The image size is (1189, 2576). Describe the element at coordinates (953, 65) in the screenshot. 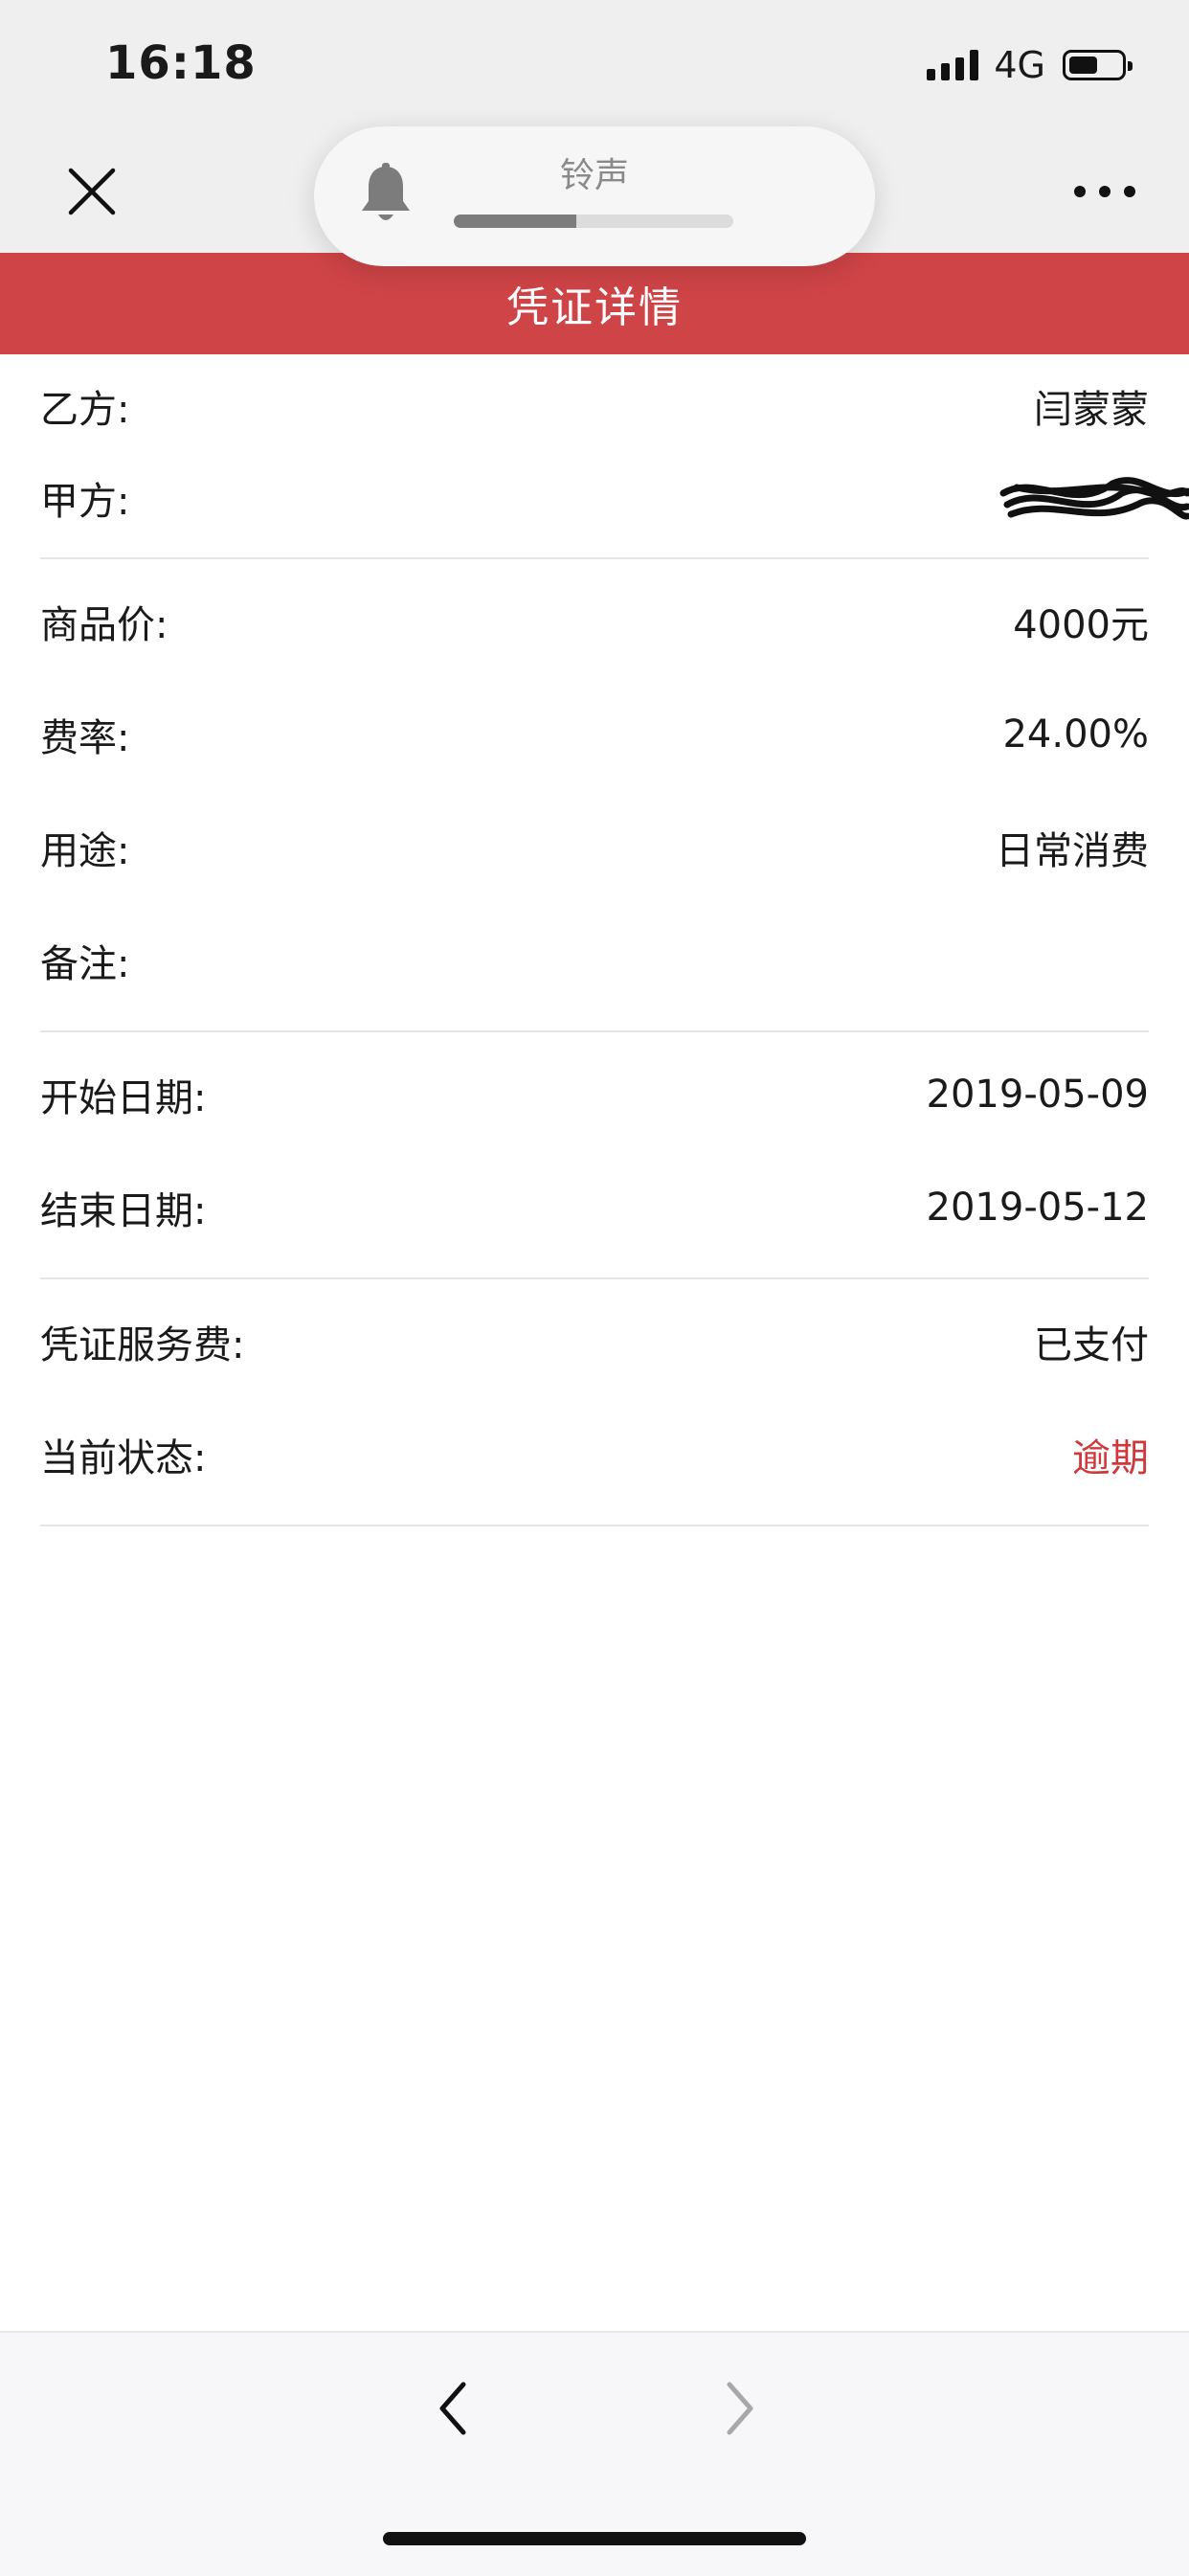

I see `signal-bars-icon` at that location.